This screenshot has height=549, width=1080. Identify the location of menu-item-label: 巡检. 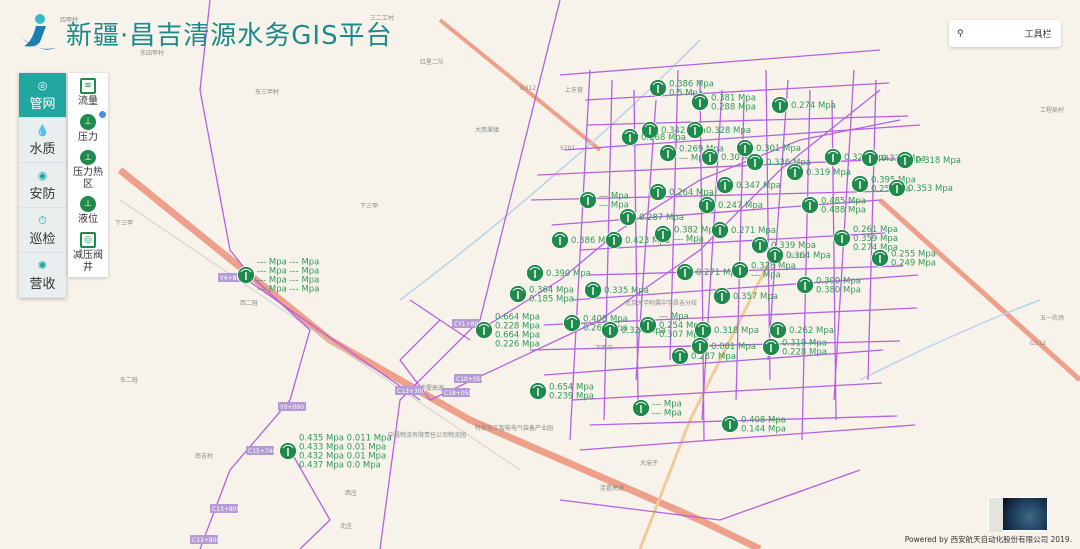
(42, 239).